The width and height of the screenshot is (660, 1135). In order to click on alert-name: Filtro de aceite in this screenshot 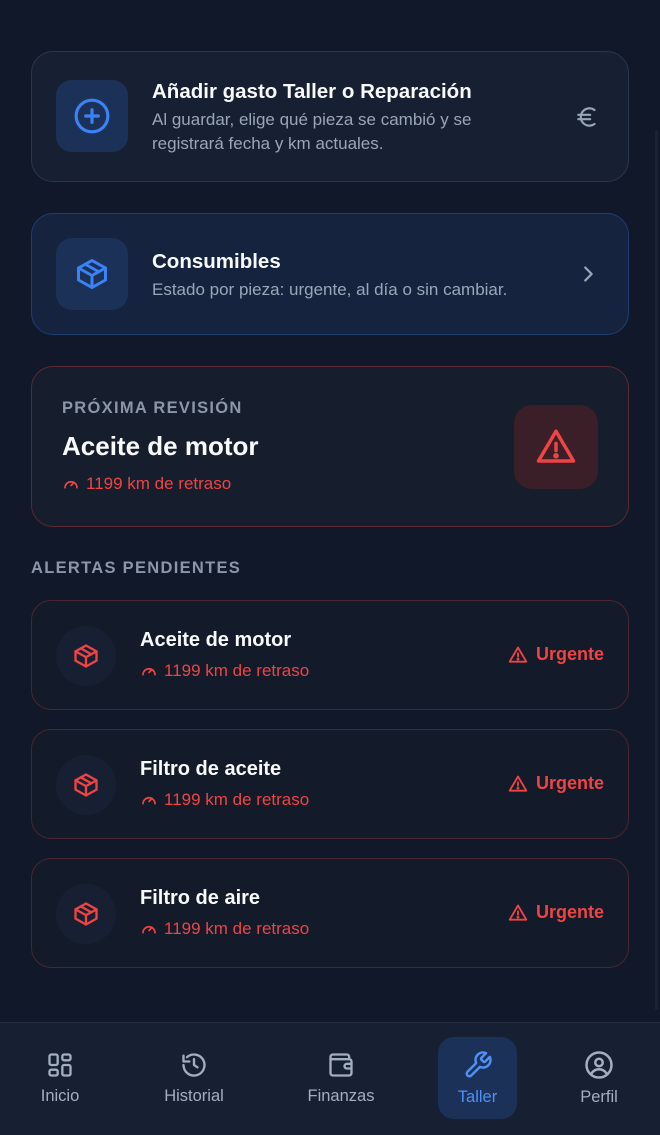, I will do `click(211, 769)`.